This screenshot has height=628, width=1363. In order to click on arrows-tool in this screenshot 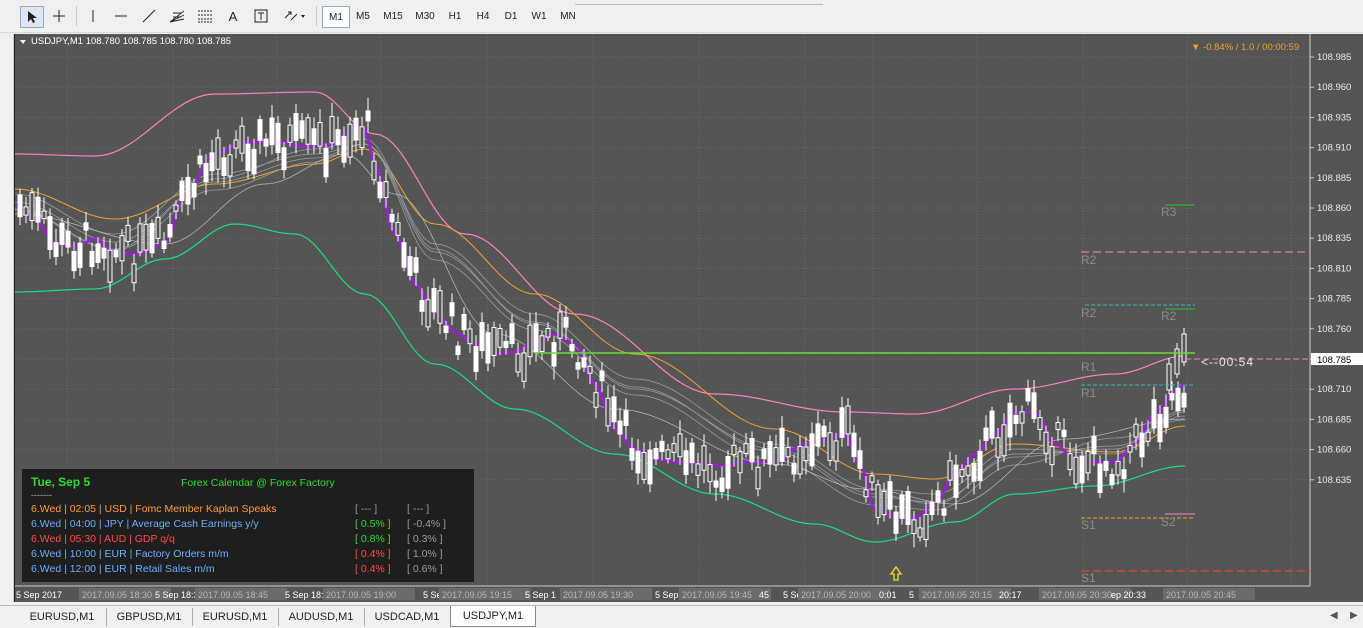, I will do `click(295, 16)`.